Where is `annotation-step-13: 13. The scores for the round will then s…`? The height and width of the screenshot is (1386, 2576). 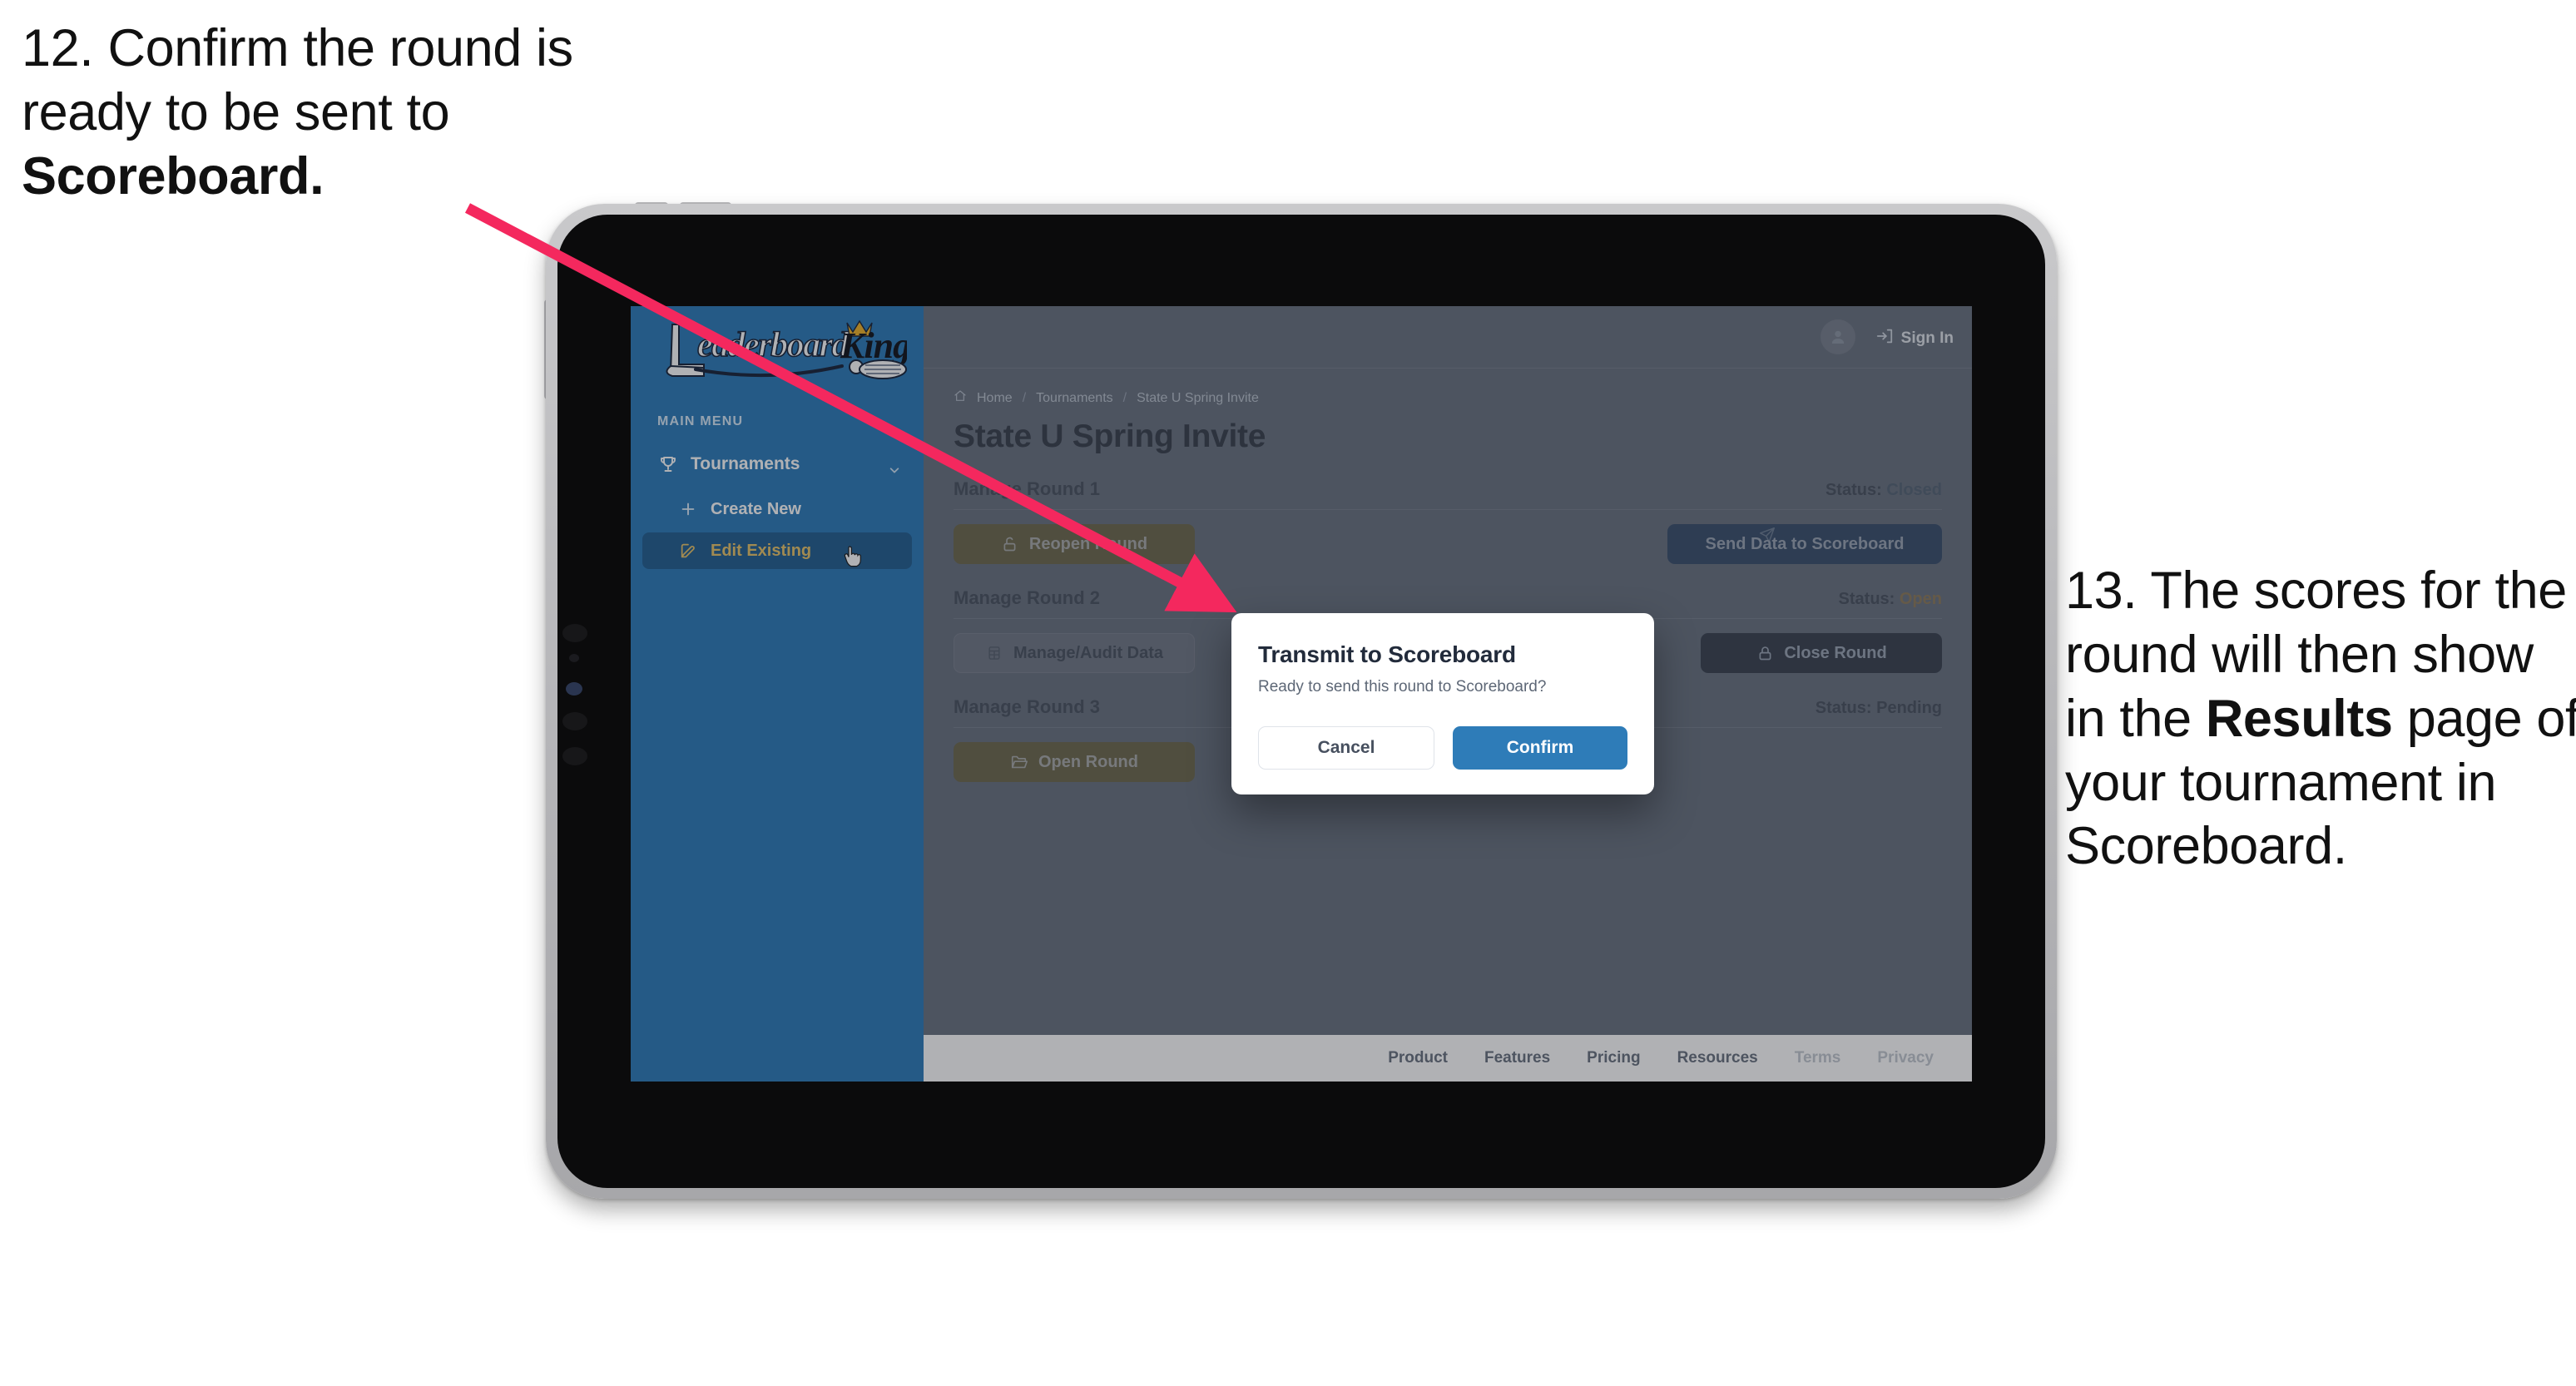 annotation-step-13: 13. The scores for the round will then s… is located at coordinates (2320, 719).